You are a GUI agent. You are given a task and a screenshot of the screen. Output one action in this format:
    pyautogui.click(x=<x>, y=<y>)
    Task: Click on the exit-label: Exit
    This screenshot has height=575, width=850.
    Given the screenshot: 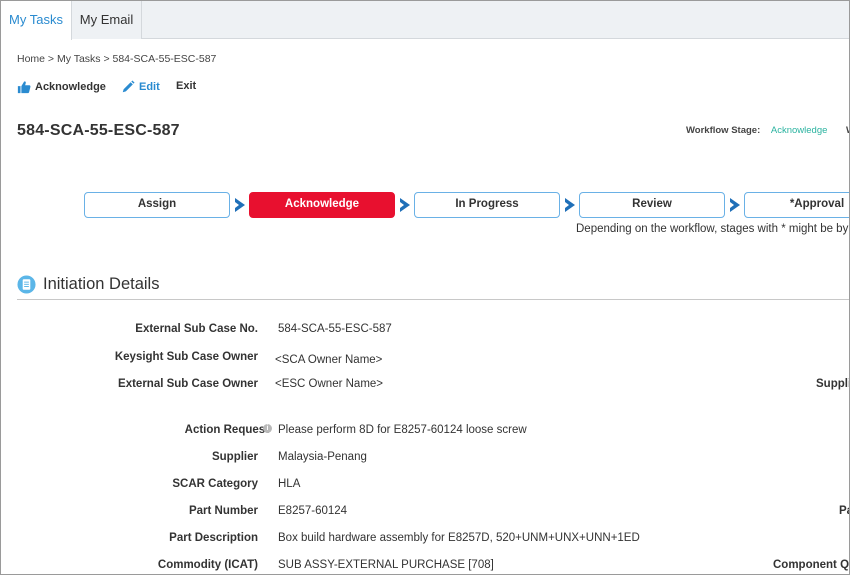 What is the action you would take?
    pyautogui.click(x=186, y=86)
    